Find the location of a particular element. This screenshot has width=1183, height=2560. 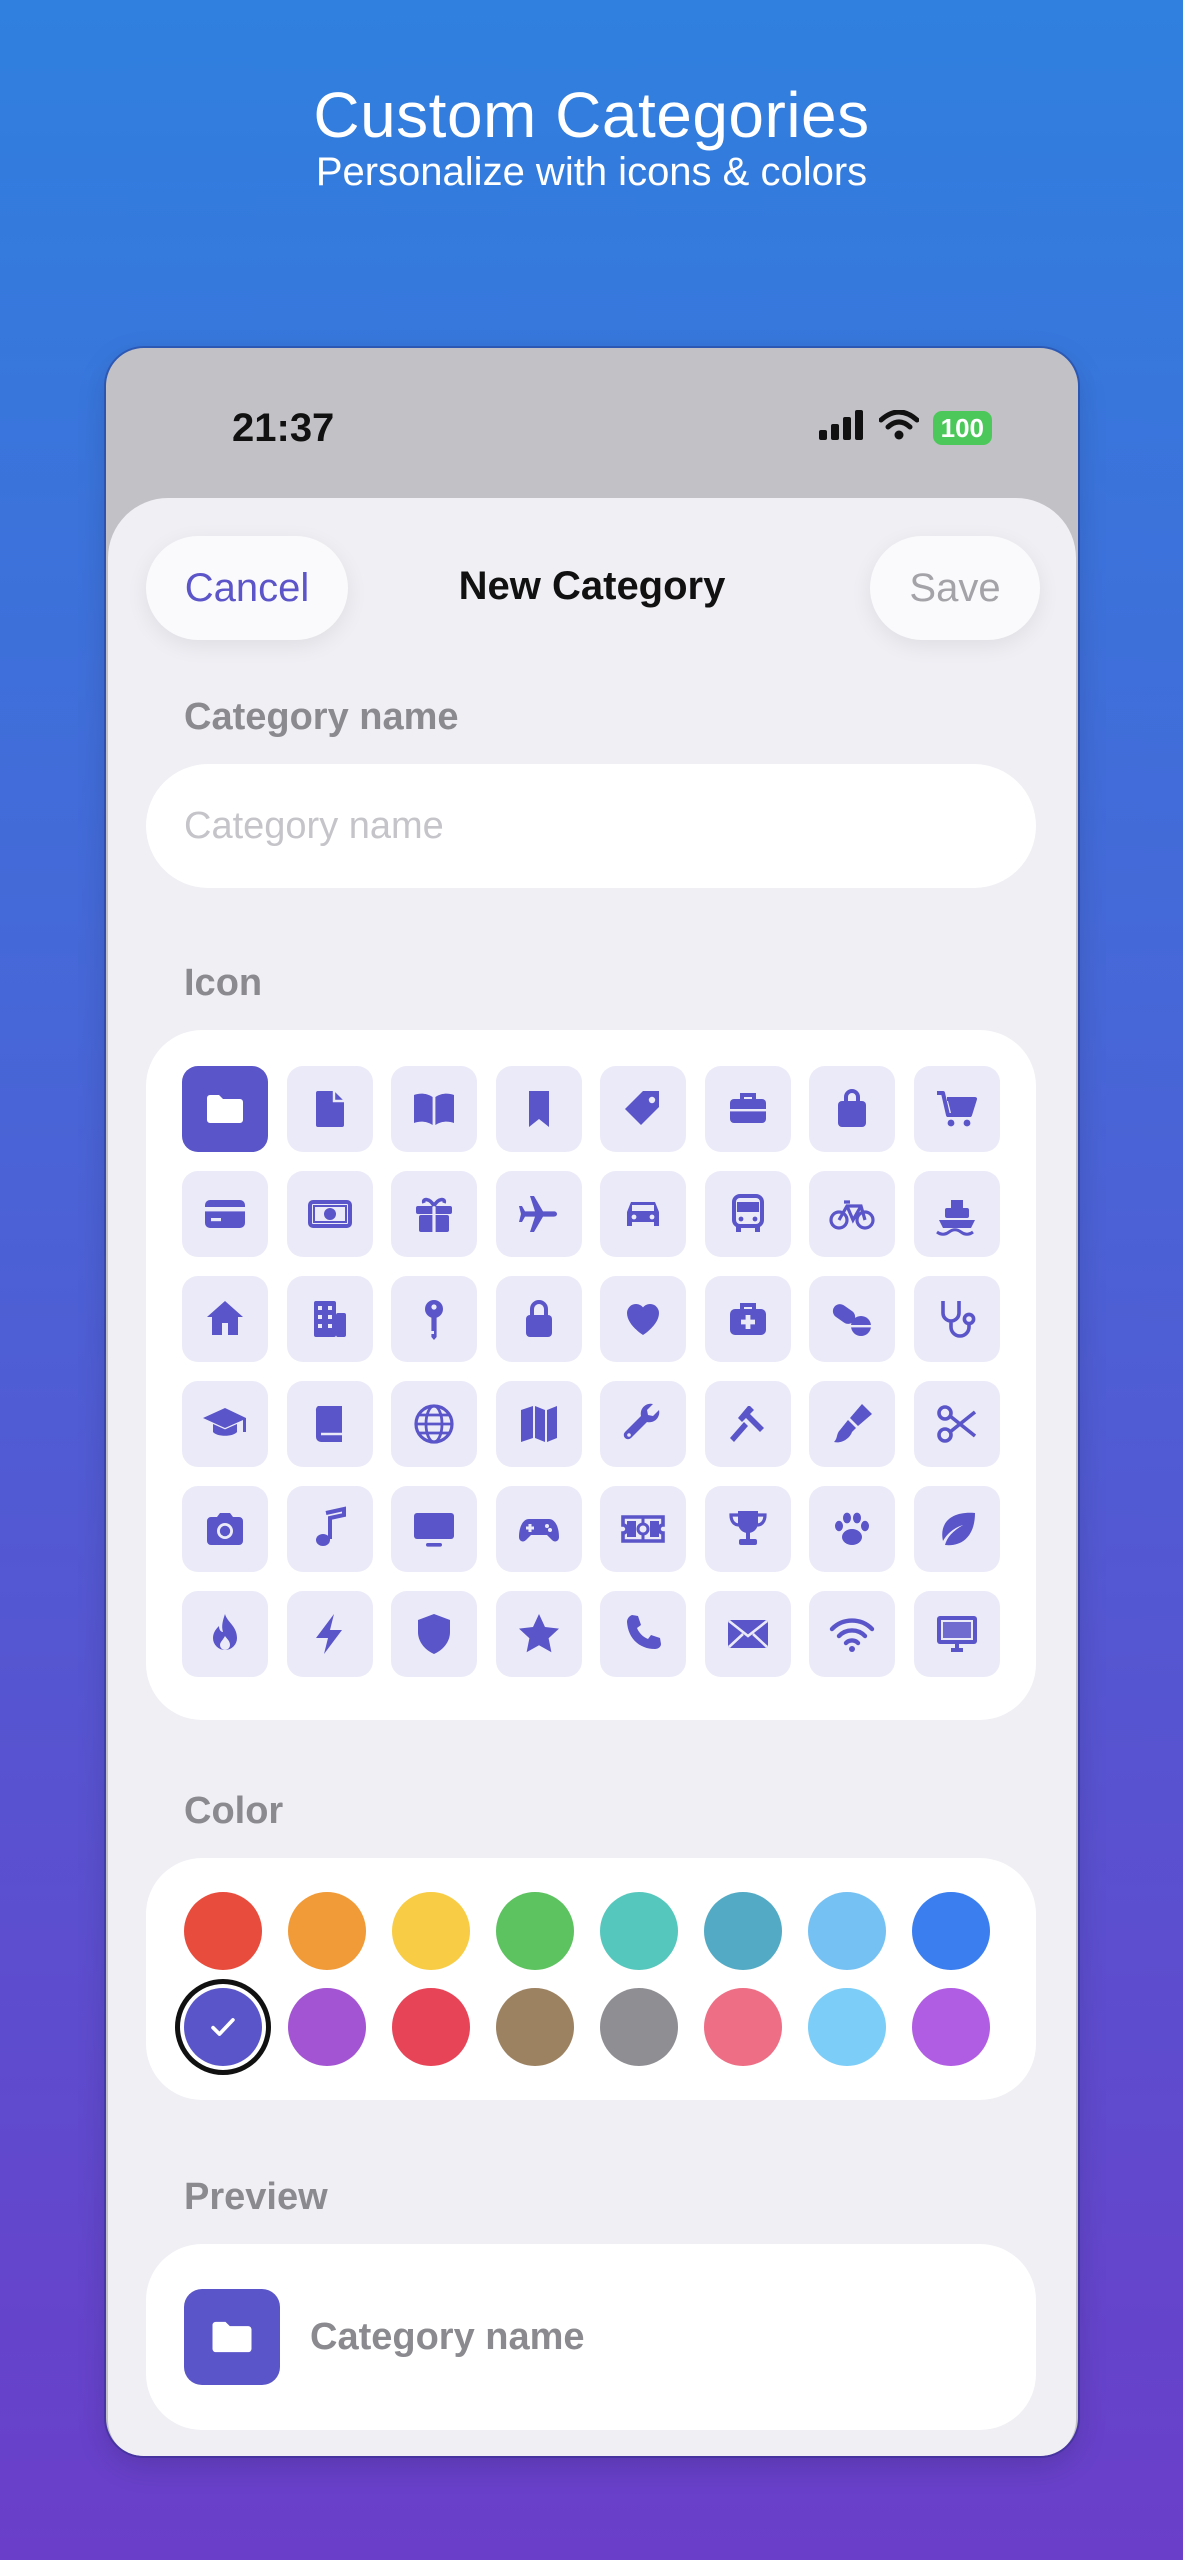

wifi-icon is located at coordinates (899, 427).